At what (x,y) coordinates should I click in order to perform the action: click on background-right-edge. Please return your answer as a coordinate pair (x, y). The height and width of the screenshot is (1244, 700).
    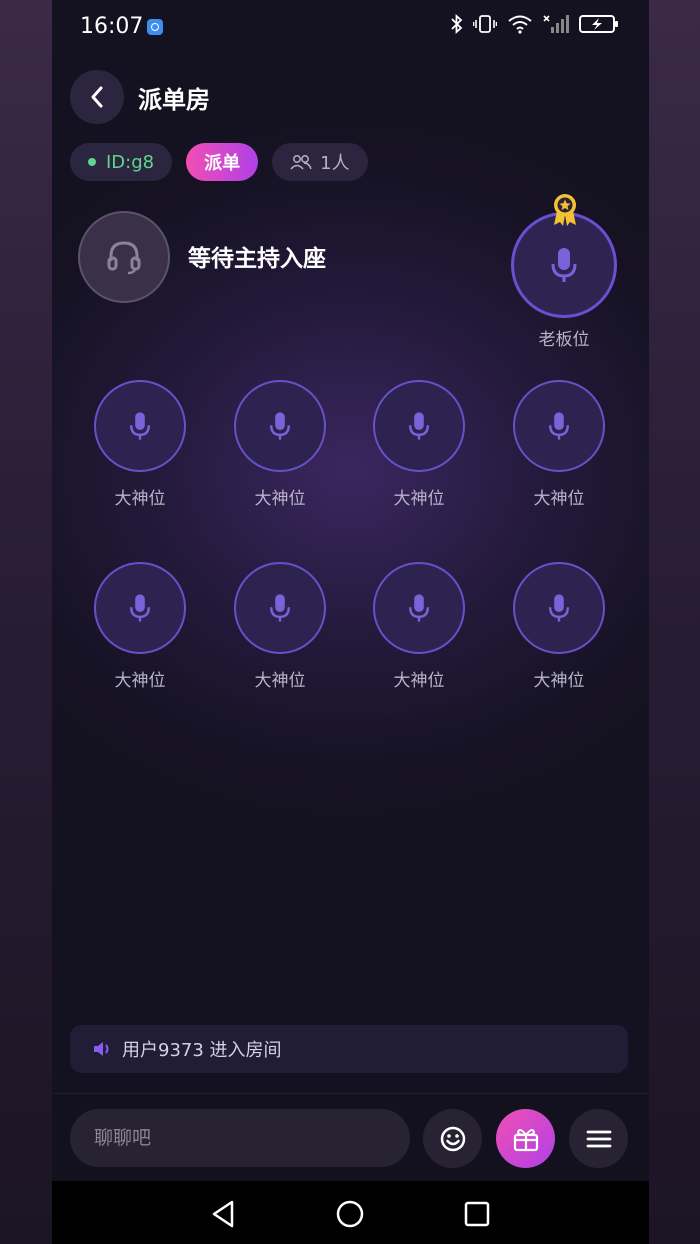
    Looking at the image, I should click on (674, 622).